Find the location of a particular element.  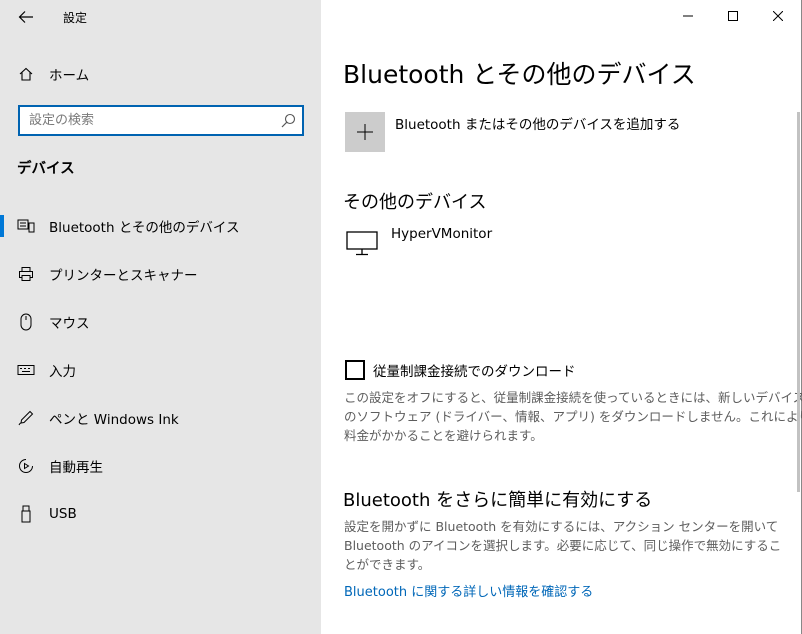

device-item: HyperVMonitor is located at coordinates (495, 243).